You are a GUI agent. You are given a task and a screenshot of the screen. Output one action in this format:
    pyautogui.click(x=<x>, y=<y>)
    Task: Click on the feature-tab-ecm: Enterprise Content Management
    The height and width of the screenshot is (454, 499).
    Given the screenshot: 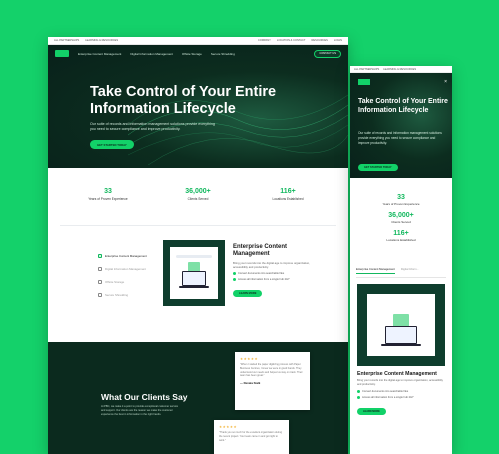 What is the action you would take?
    pyautogui.click(x=122, y=255)
    